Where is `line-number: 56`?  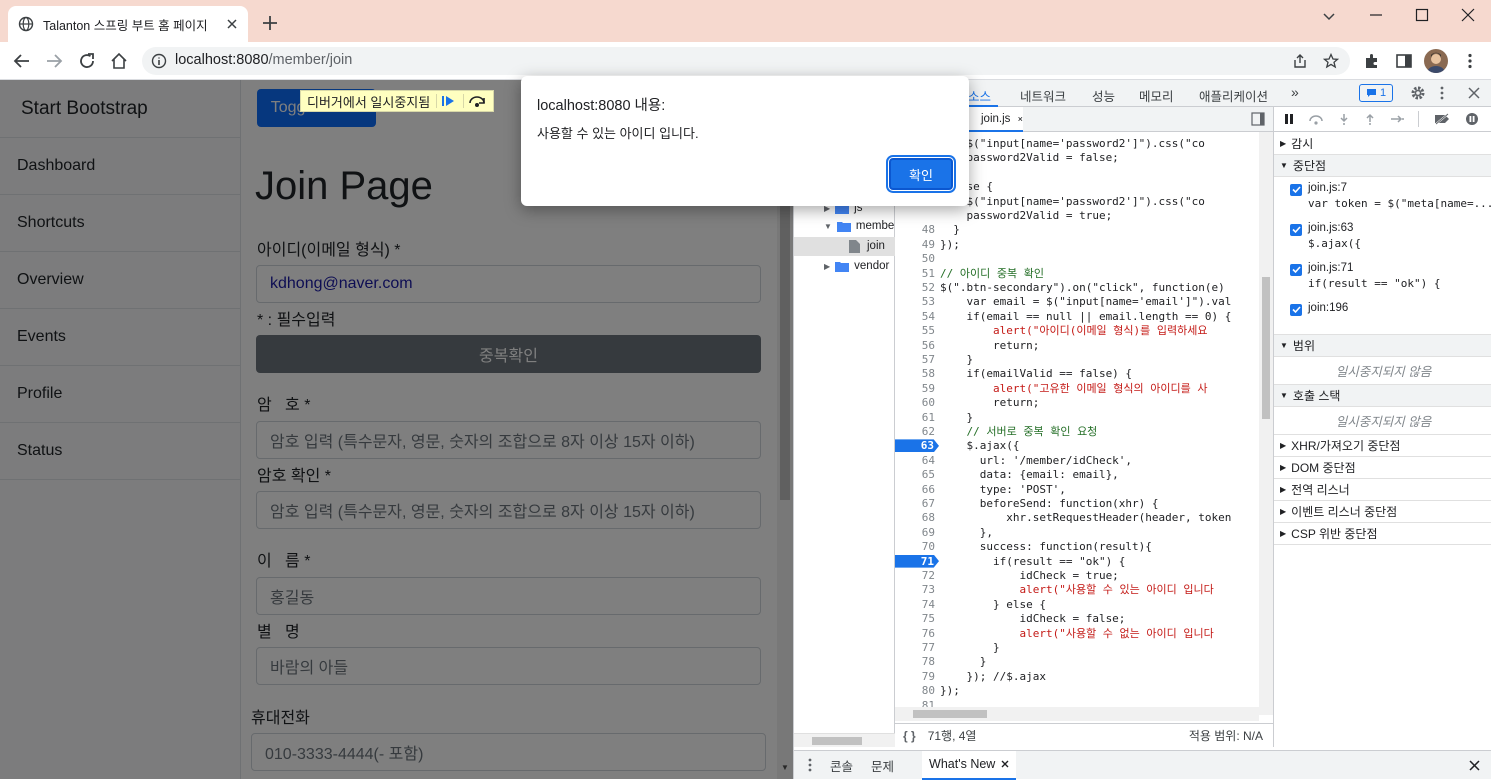
line-number: 56 is located at coordinates (915, 346).